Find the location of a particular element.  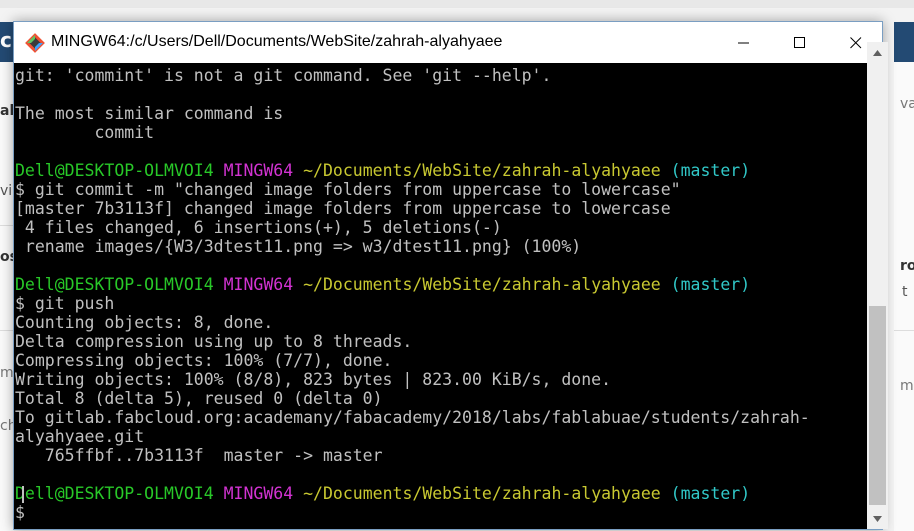

terminal-line: $ git push is located at coordinates (64, 303).